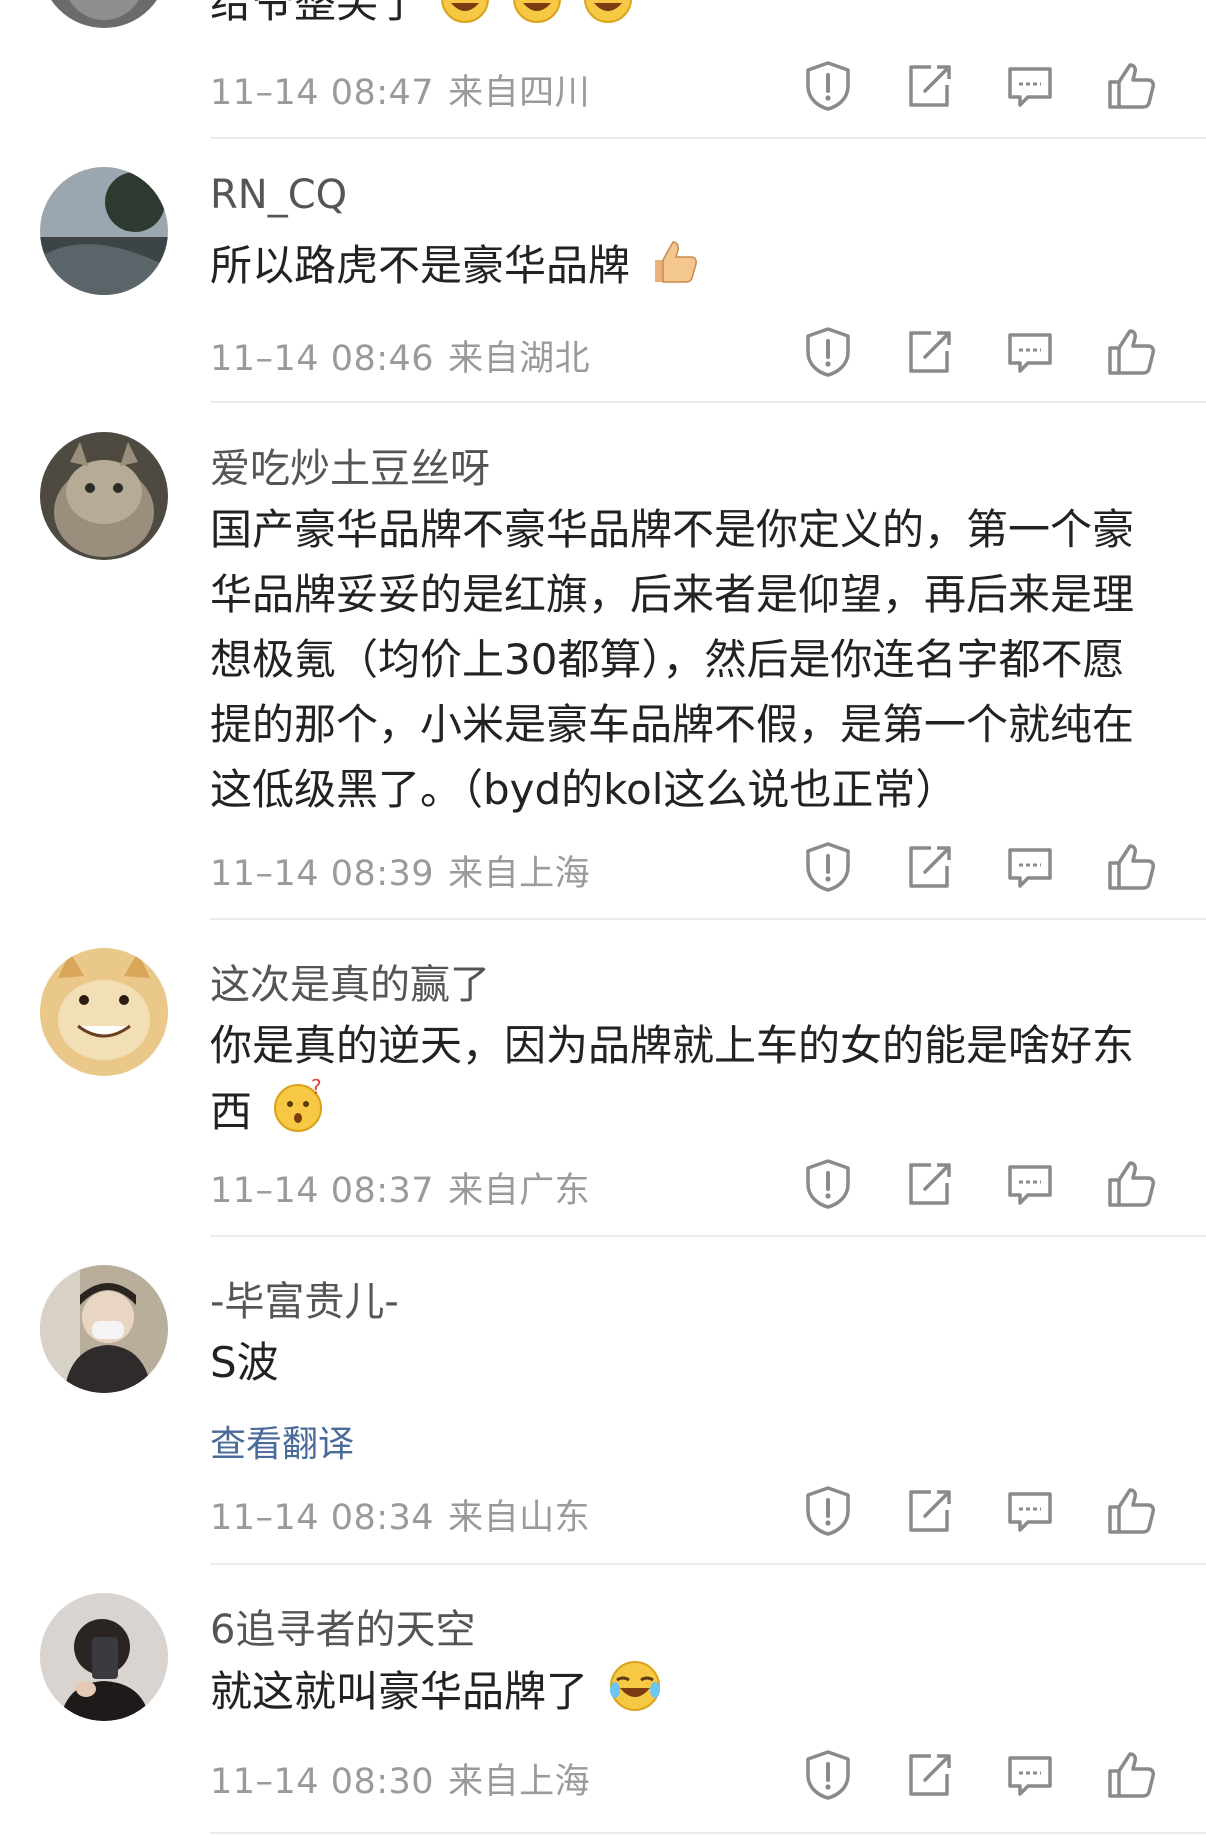 The image size is (1206, 1837). What do you see at coordinates (322, 1518) in the screenshot?
I see `timestamp: 11–14 08:34` at bounding box center [322, 1518].